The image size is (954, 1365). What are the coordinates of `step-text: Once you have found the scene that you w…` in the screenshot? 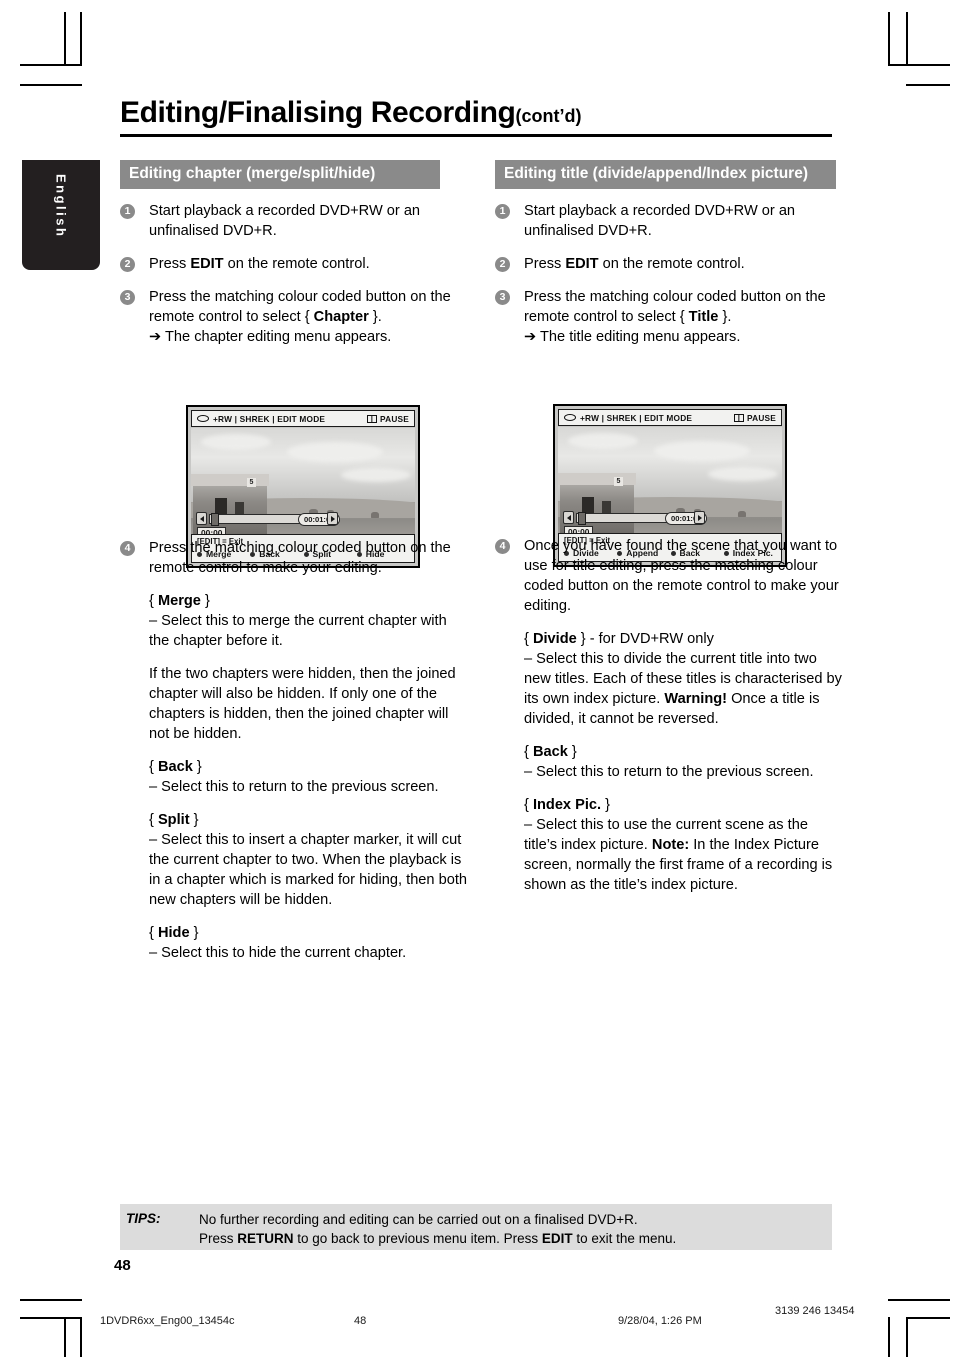 It's located at (681, 576).